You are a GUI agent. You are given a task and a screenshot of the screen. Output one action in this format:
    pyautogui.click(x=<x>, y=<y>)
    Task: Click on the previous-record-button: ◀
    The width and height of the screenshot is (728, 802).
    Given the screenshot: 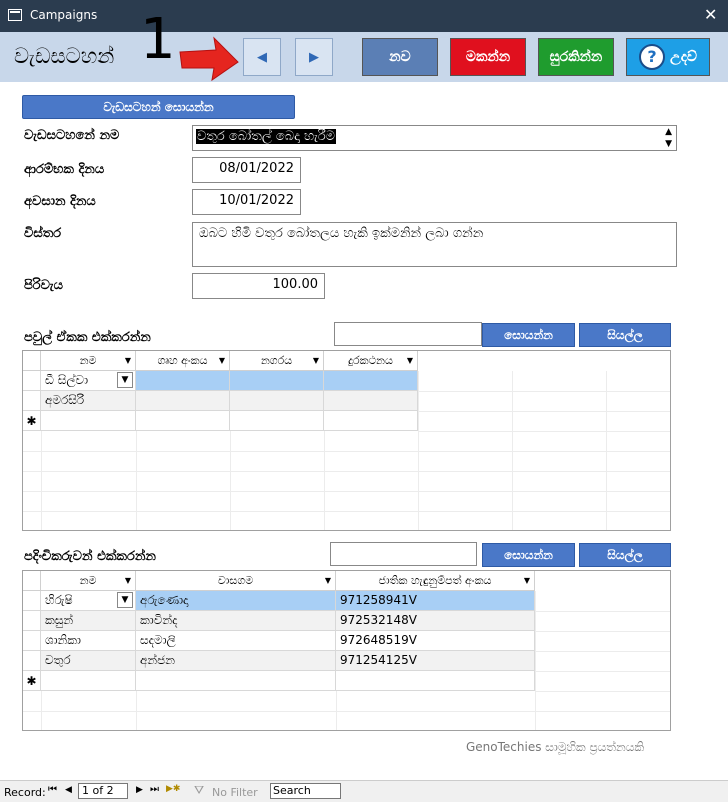 What is the action you would take?
    pyautogui.click(x=262, y=57)
    